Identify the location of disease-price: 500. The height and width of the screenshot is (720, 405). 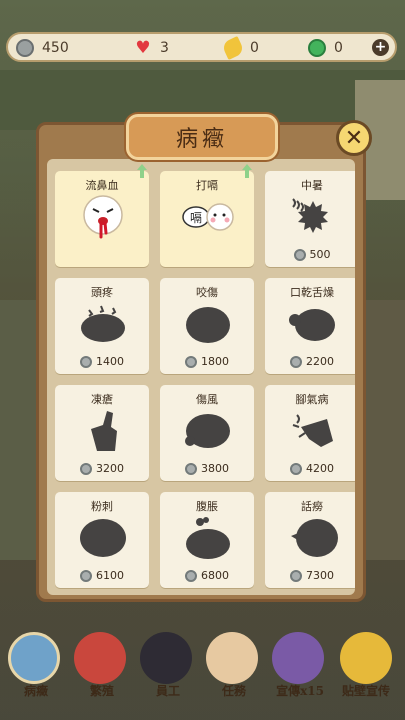
(310, 254).